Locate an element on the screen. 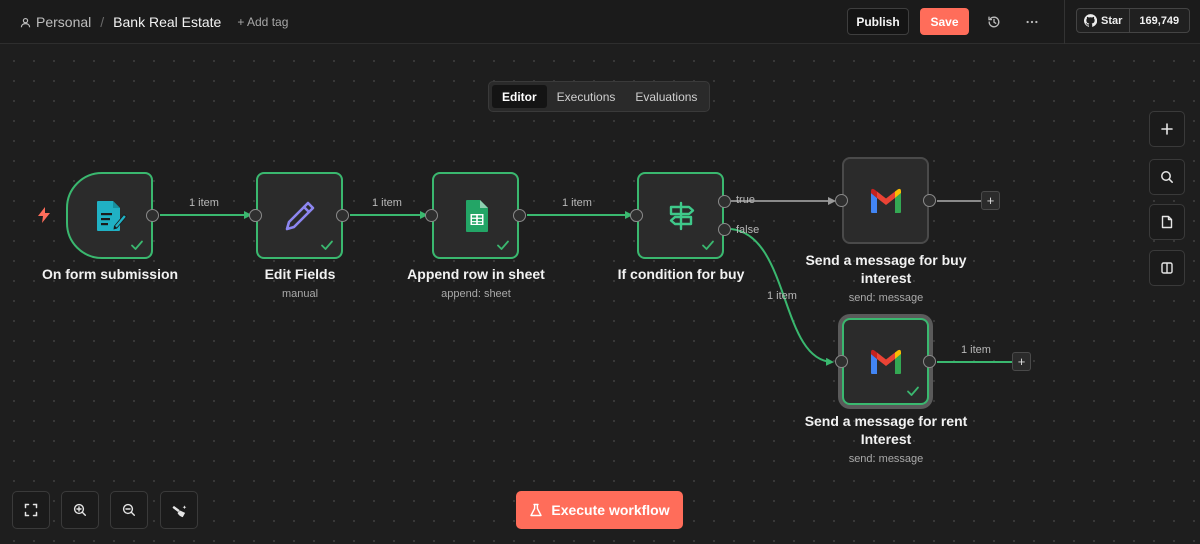  add-node-button is located at coordinates (1167, 129).